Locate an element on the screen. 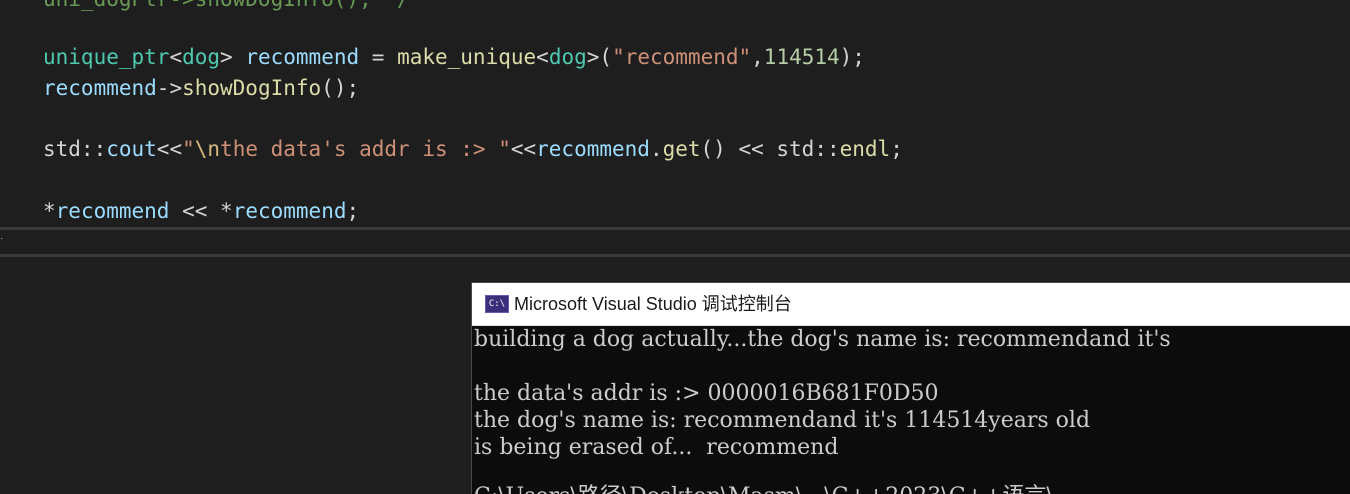 The height and width of the screenshot is (494, 1350). console-line: is being erased of... recommend is located at coordinates (656, 447).